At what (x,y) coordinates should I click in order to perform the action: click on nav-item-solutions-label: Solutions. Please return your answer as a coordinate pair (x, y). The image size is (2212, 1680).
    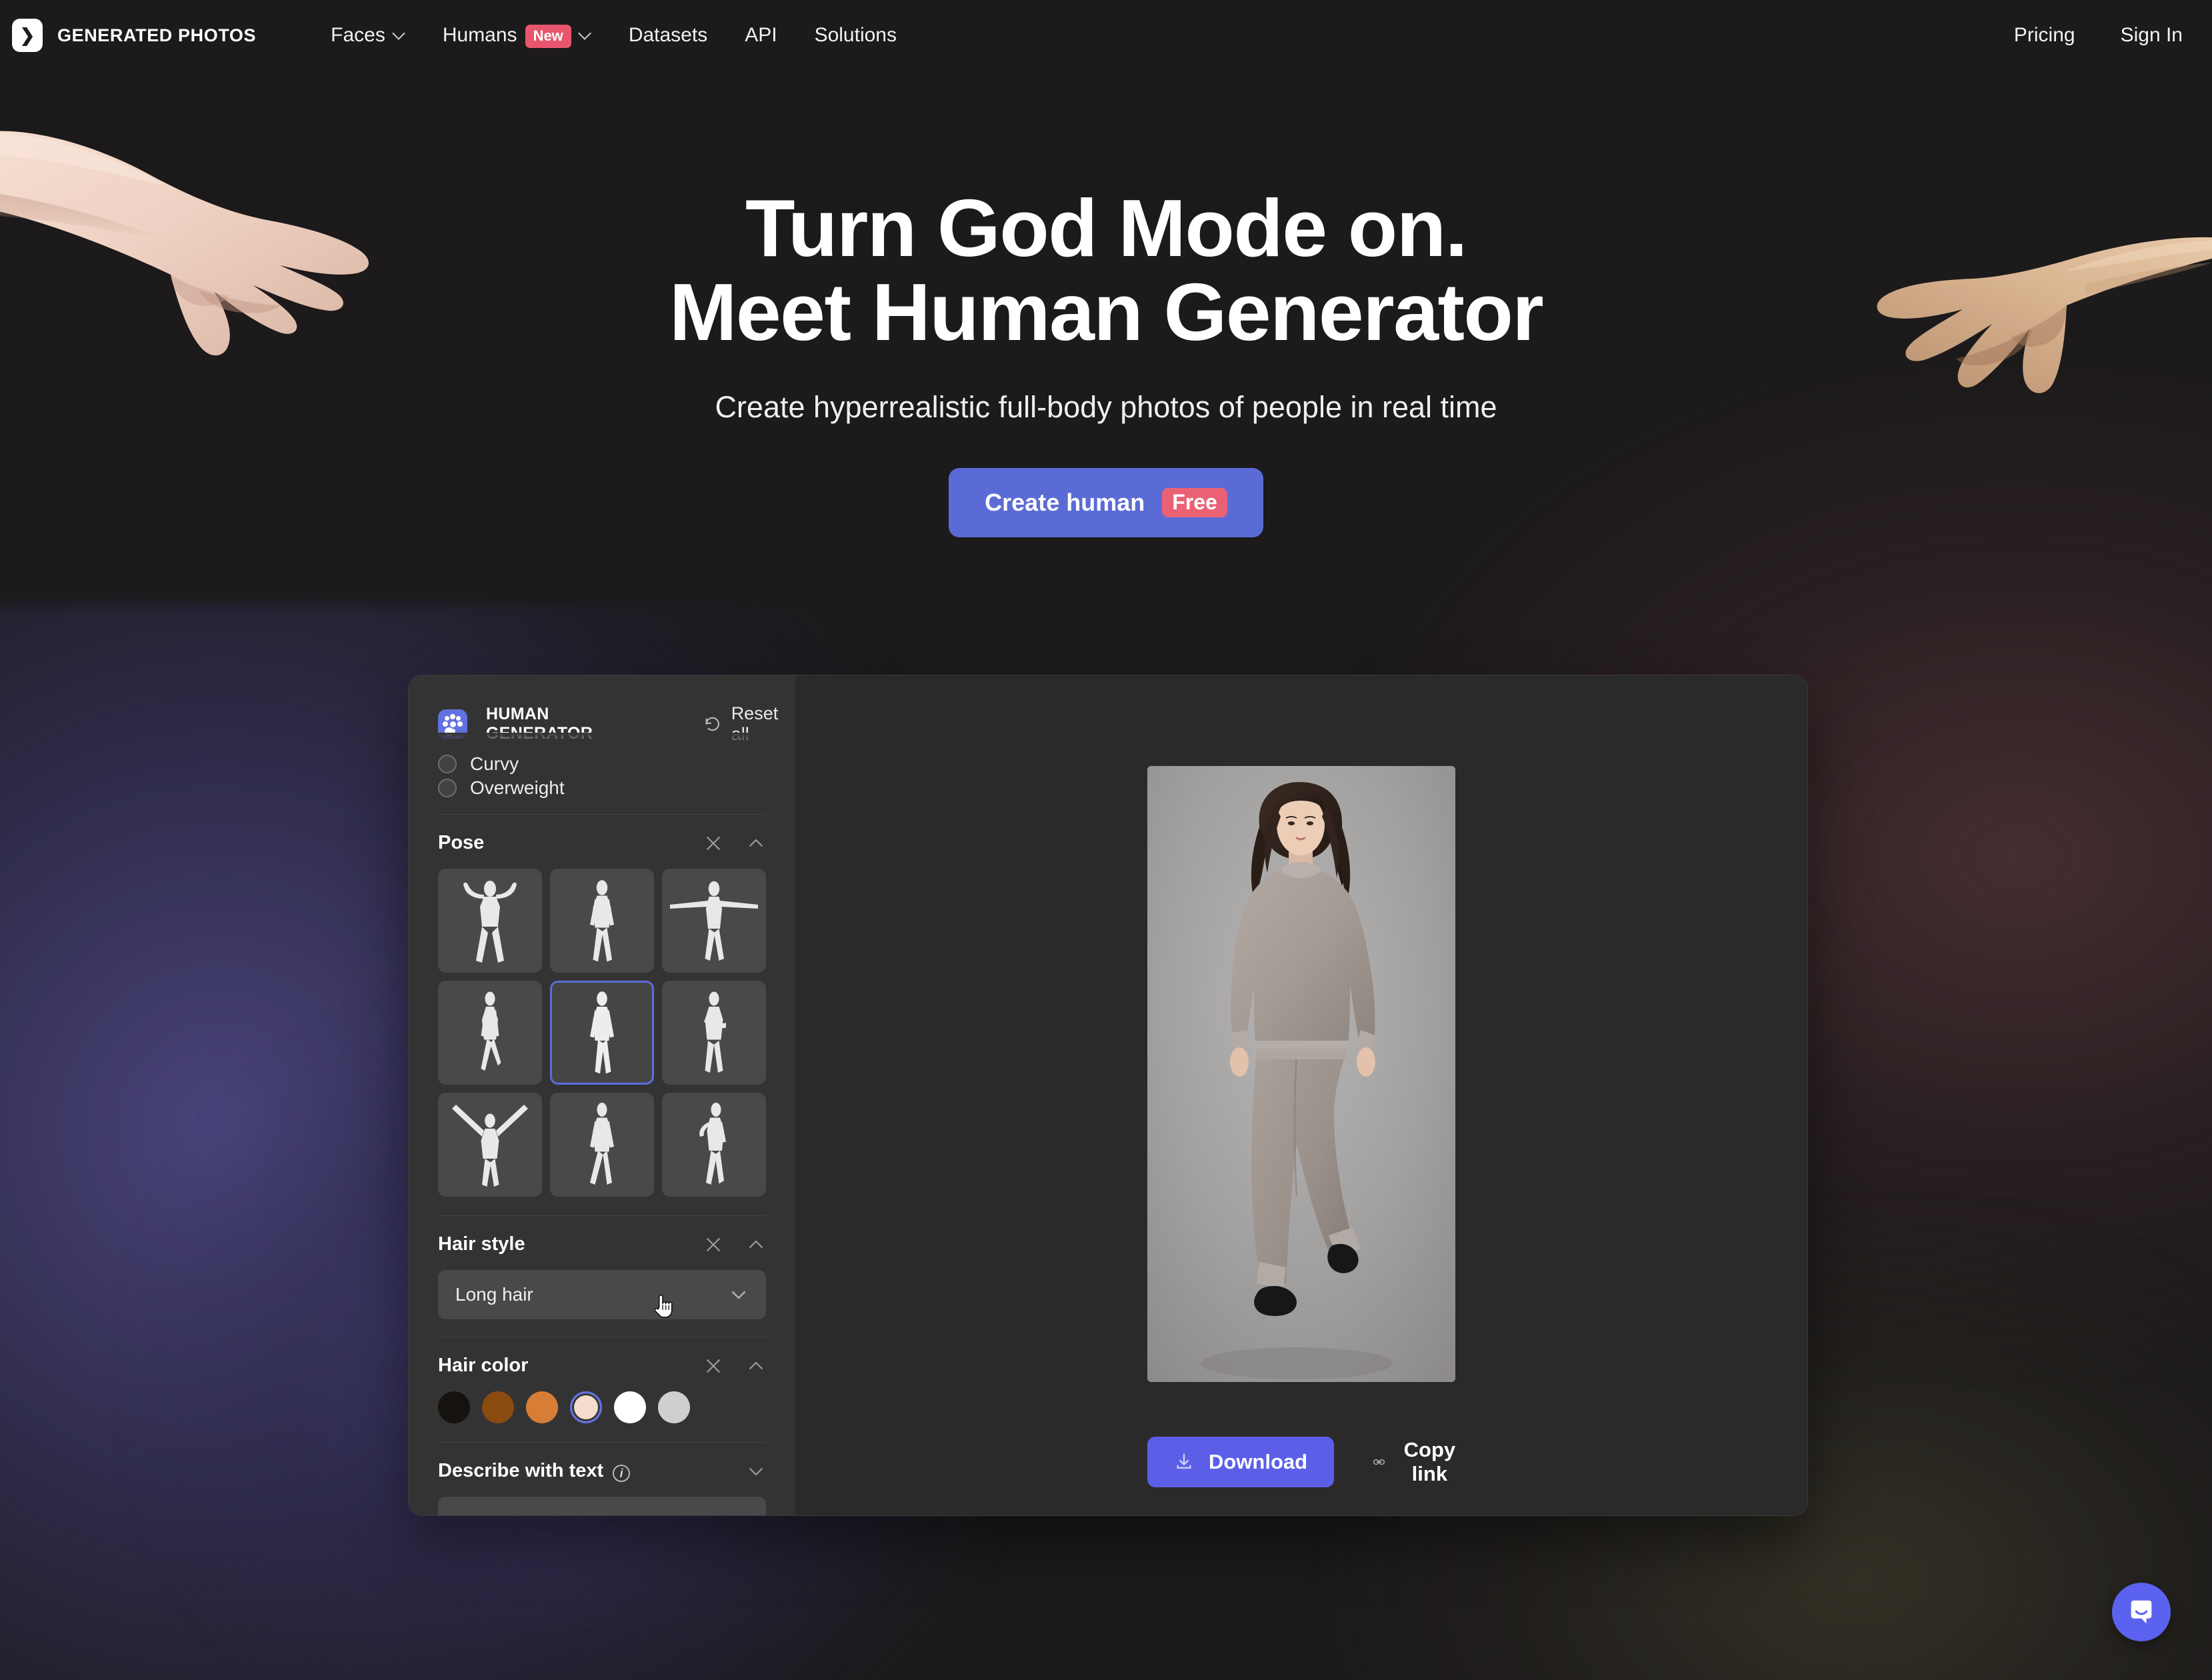
    Looking at the image, I should click on (855, 35).